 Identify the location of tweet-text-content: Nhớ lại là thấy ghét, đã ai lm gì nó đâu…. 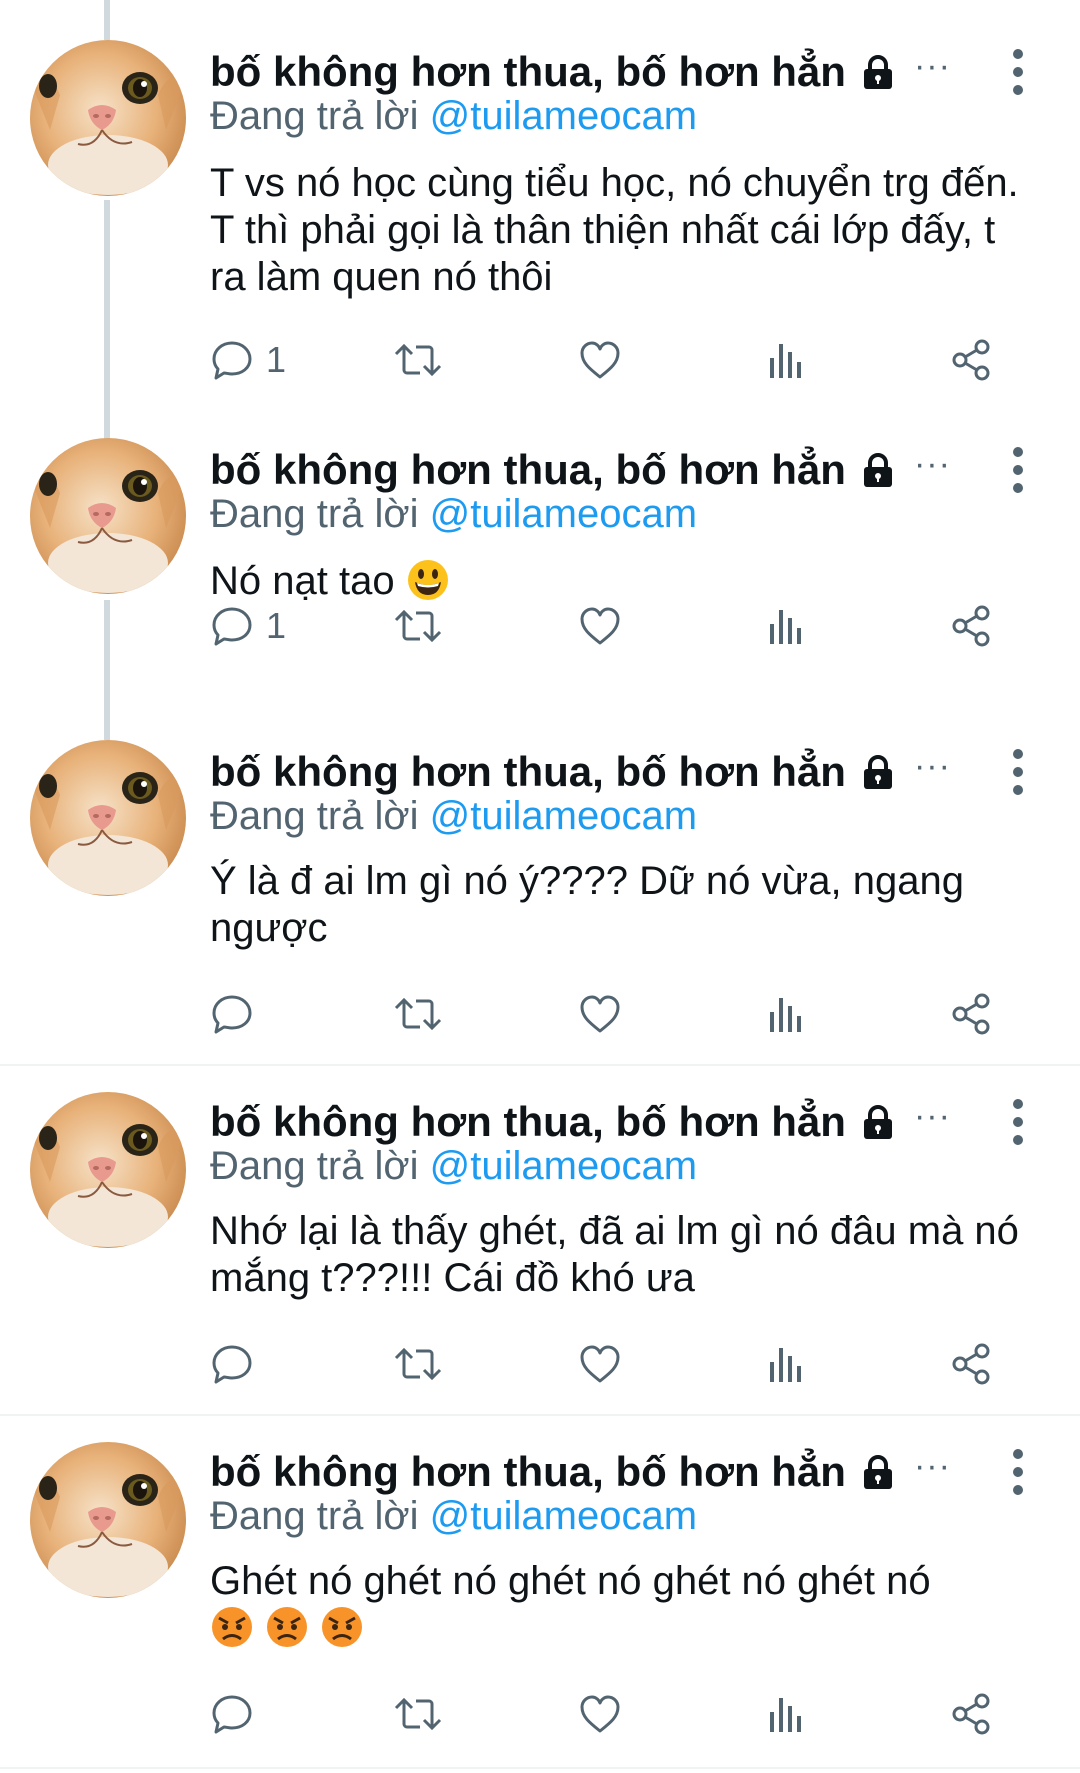
(614, 1254).